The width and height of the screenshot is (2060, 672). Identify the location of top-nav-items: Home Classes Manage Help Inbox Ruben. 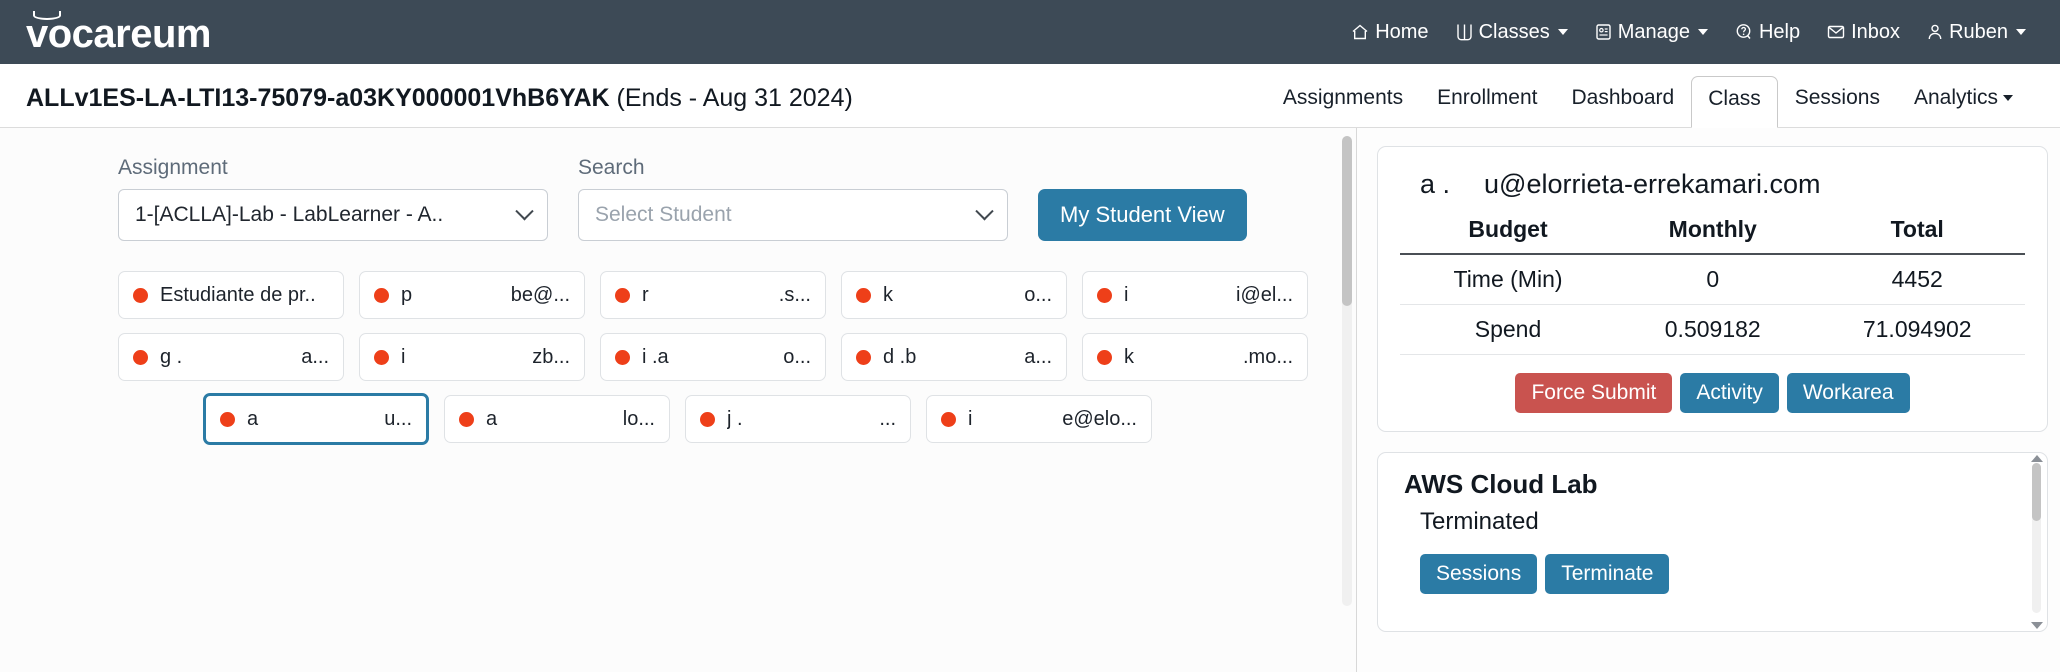
(1688, 32).